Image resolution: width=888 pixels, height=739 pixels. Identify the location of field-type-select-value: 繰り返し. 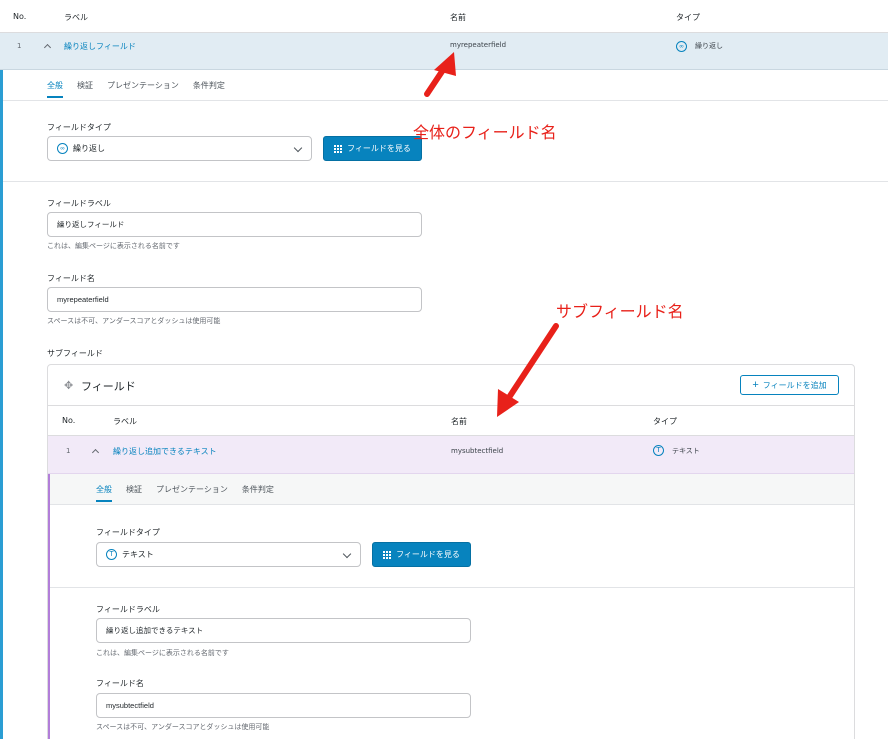
(89, 148).